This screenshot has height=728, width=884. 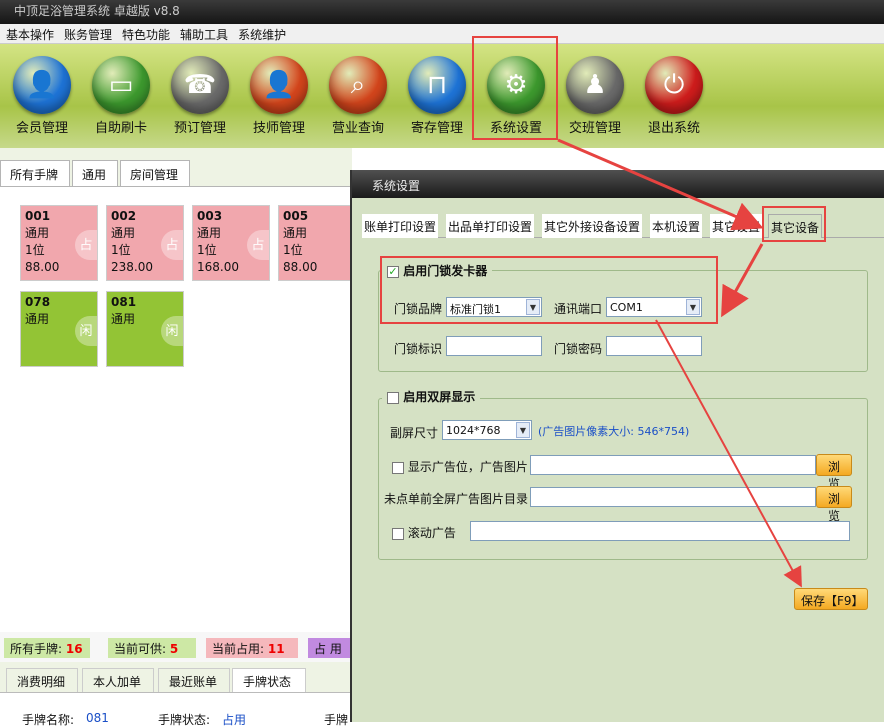 What do you see at coordinates (35, 173) in the screenshot?
I see `tab-all-cards: 所有手牌` at bounding box center [35, 173].